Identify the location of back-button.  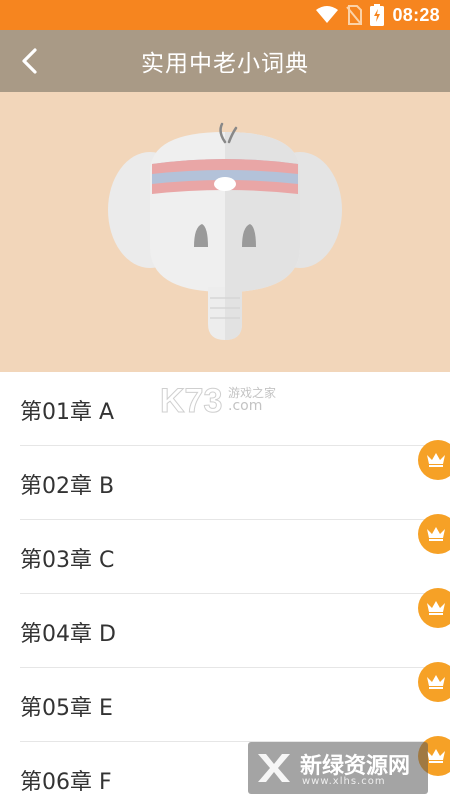
(29, 61).